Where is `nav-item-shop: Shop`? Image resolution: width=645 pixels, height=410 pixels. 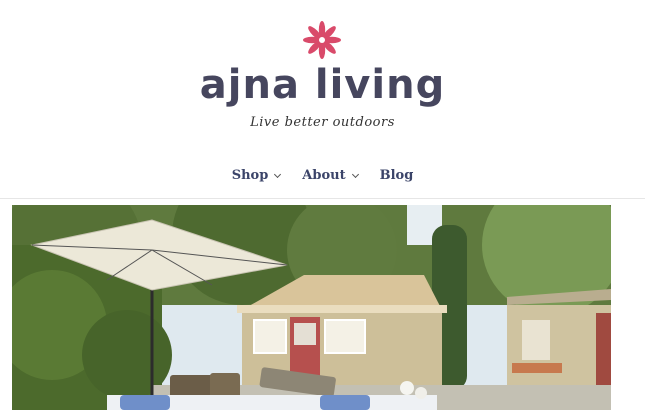 nav-item-shop: Shop is located at coordinates (256, 175).